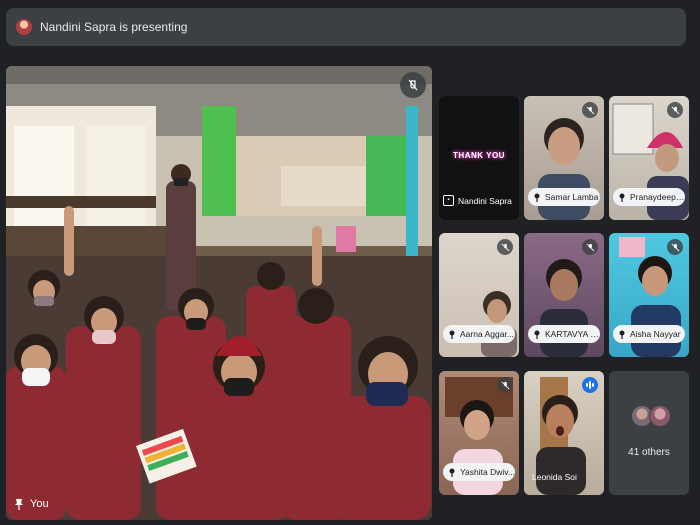  Describe the element at coordinates (660, 416) in the screenshot. I see `avatar` at that location.